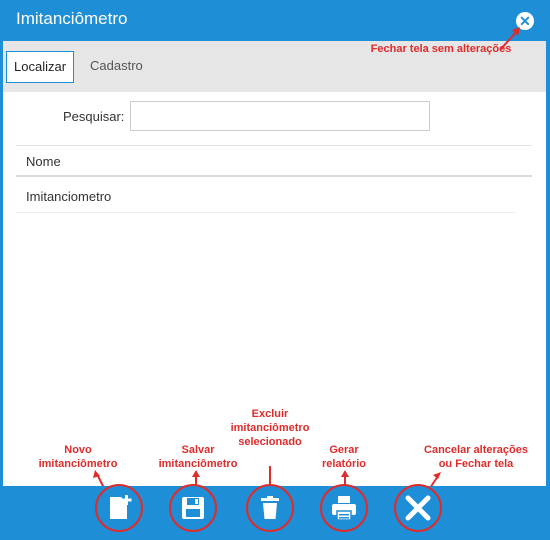  What do you see at coordinates (274, 161) in the screenshot?
I see `column-header-nome: Nome` at bounding box center [274, 161].